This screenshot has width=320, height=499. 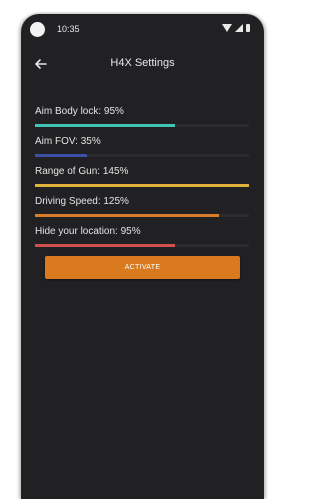 What do you see at coordinates (143, 211) in the screenshot?
I see `setting-driving-speed: Driving Speed: 125%` at bounding box center [143, 211].